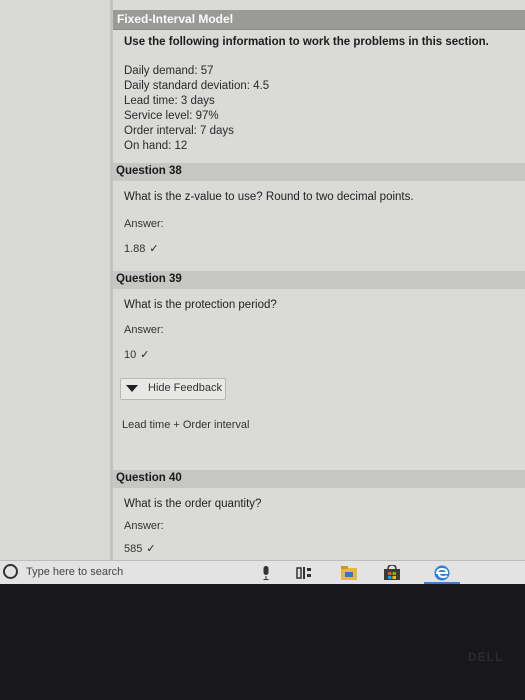 This screenshot has width=525, height=700. I want to click on microphone-icon, so click(266, 573).